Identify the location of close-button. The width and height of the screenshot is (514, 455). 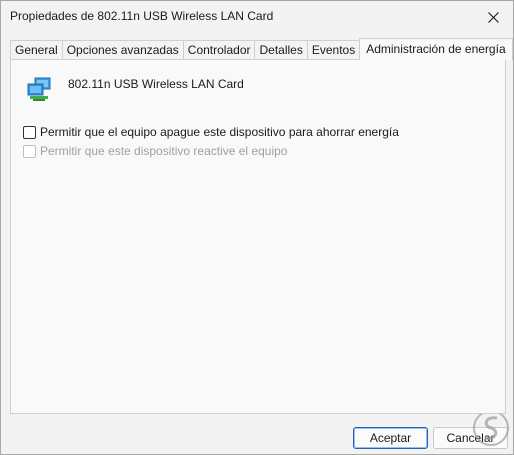
(493, 17).